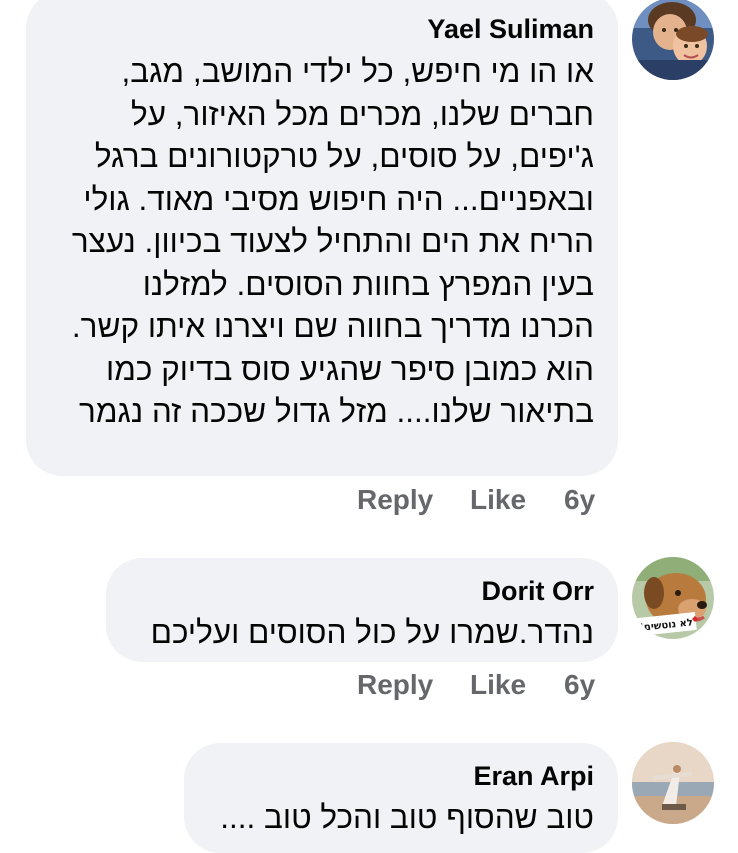 The width and height of the screenshot is (738, 853). I want to click on avatar: לא נוטשים!, so click(673, 598).